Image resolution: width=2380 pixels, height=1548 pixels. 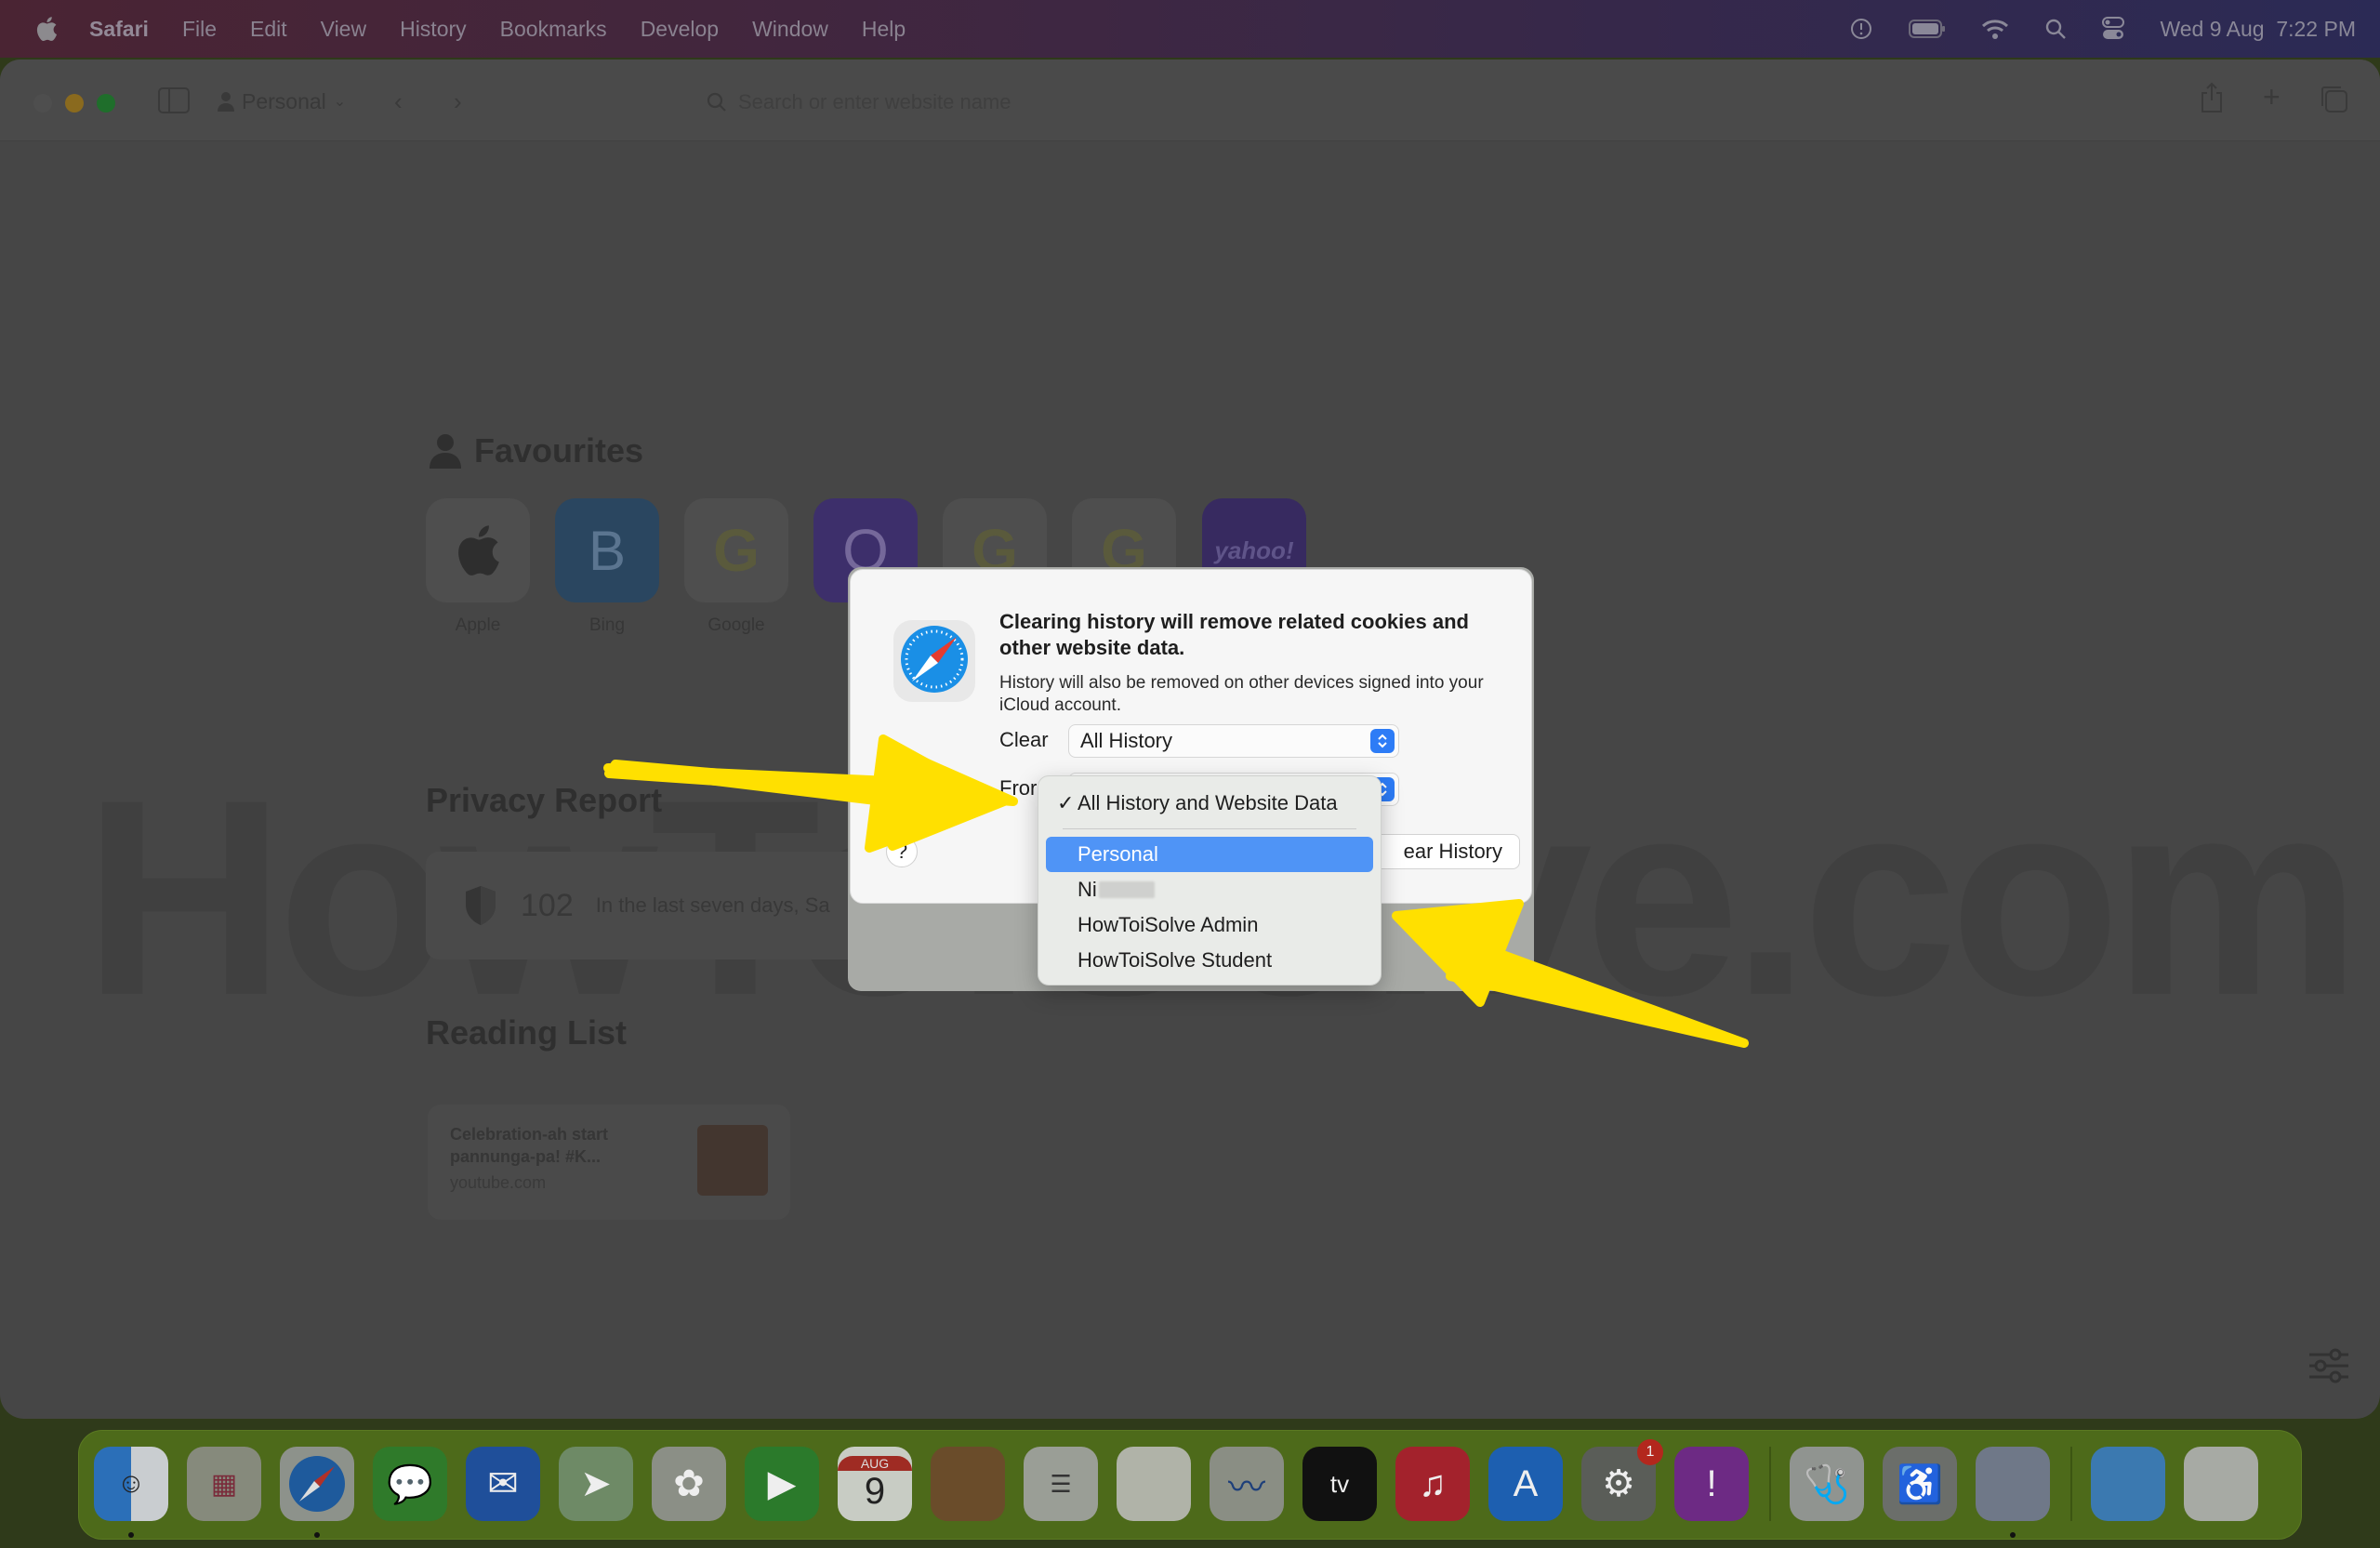 What do you see at coordinates (1995, 29) in the screenshot?
I see `wifi-icon` at bounding box center [1995, 29].